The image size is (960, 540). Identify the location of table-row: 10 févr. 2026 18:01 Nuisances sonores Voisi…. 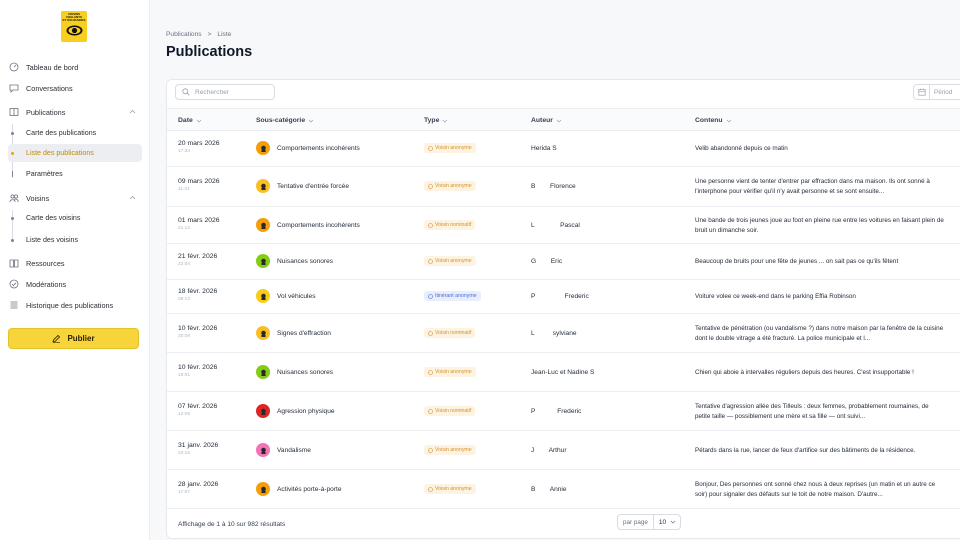
(563, 372).